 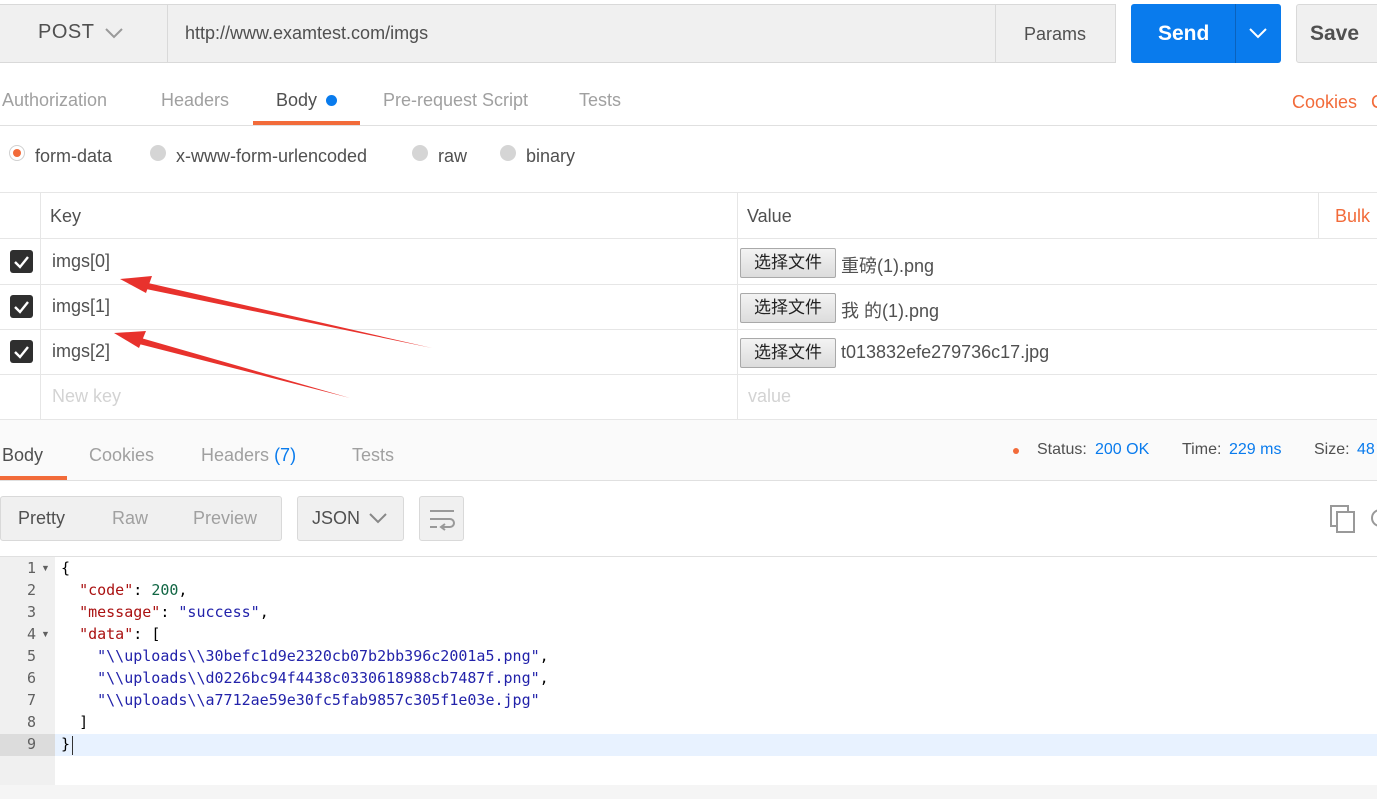 I want to click on tab-body: Body, so click(x=296, y=100).